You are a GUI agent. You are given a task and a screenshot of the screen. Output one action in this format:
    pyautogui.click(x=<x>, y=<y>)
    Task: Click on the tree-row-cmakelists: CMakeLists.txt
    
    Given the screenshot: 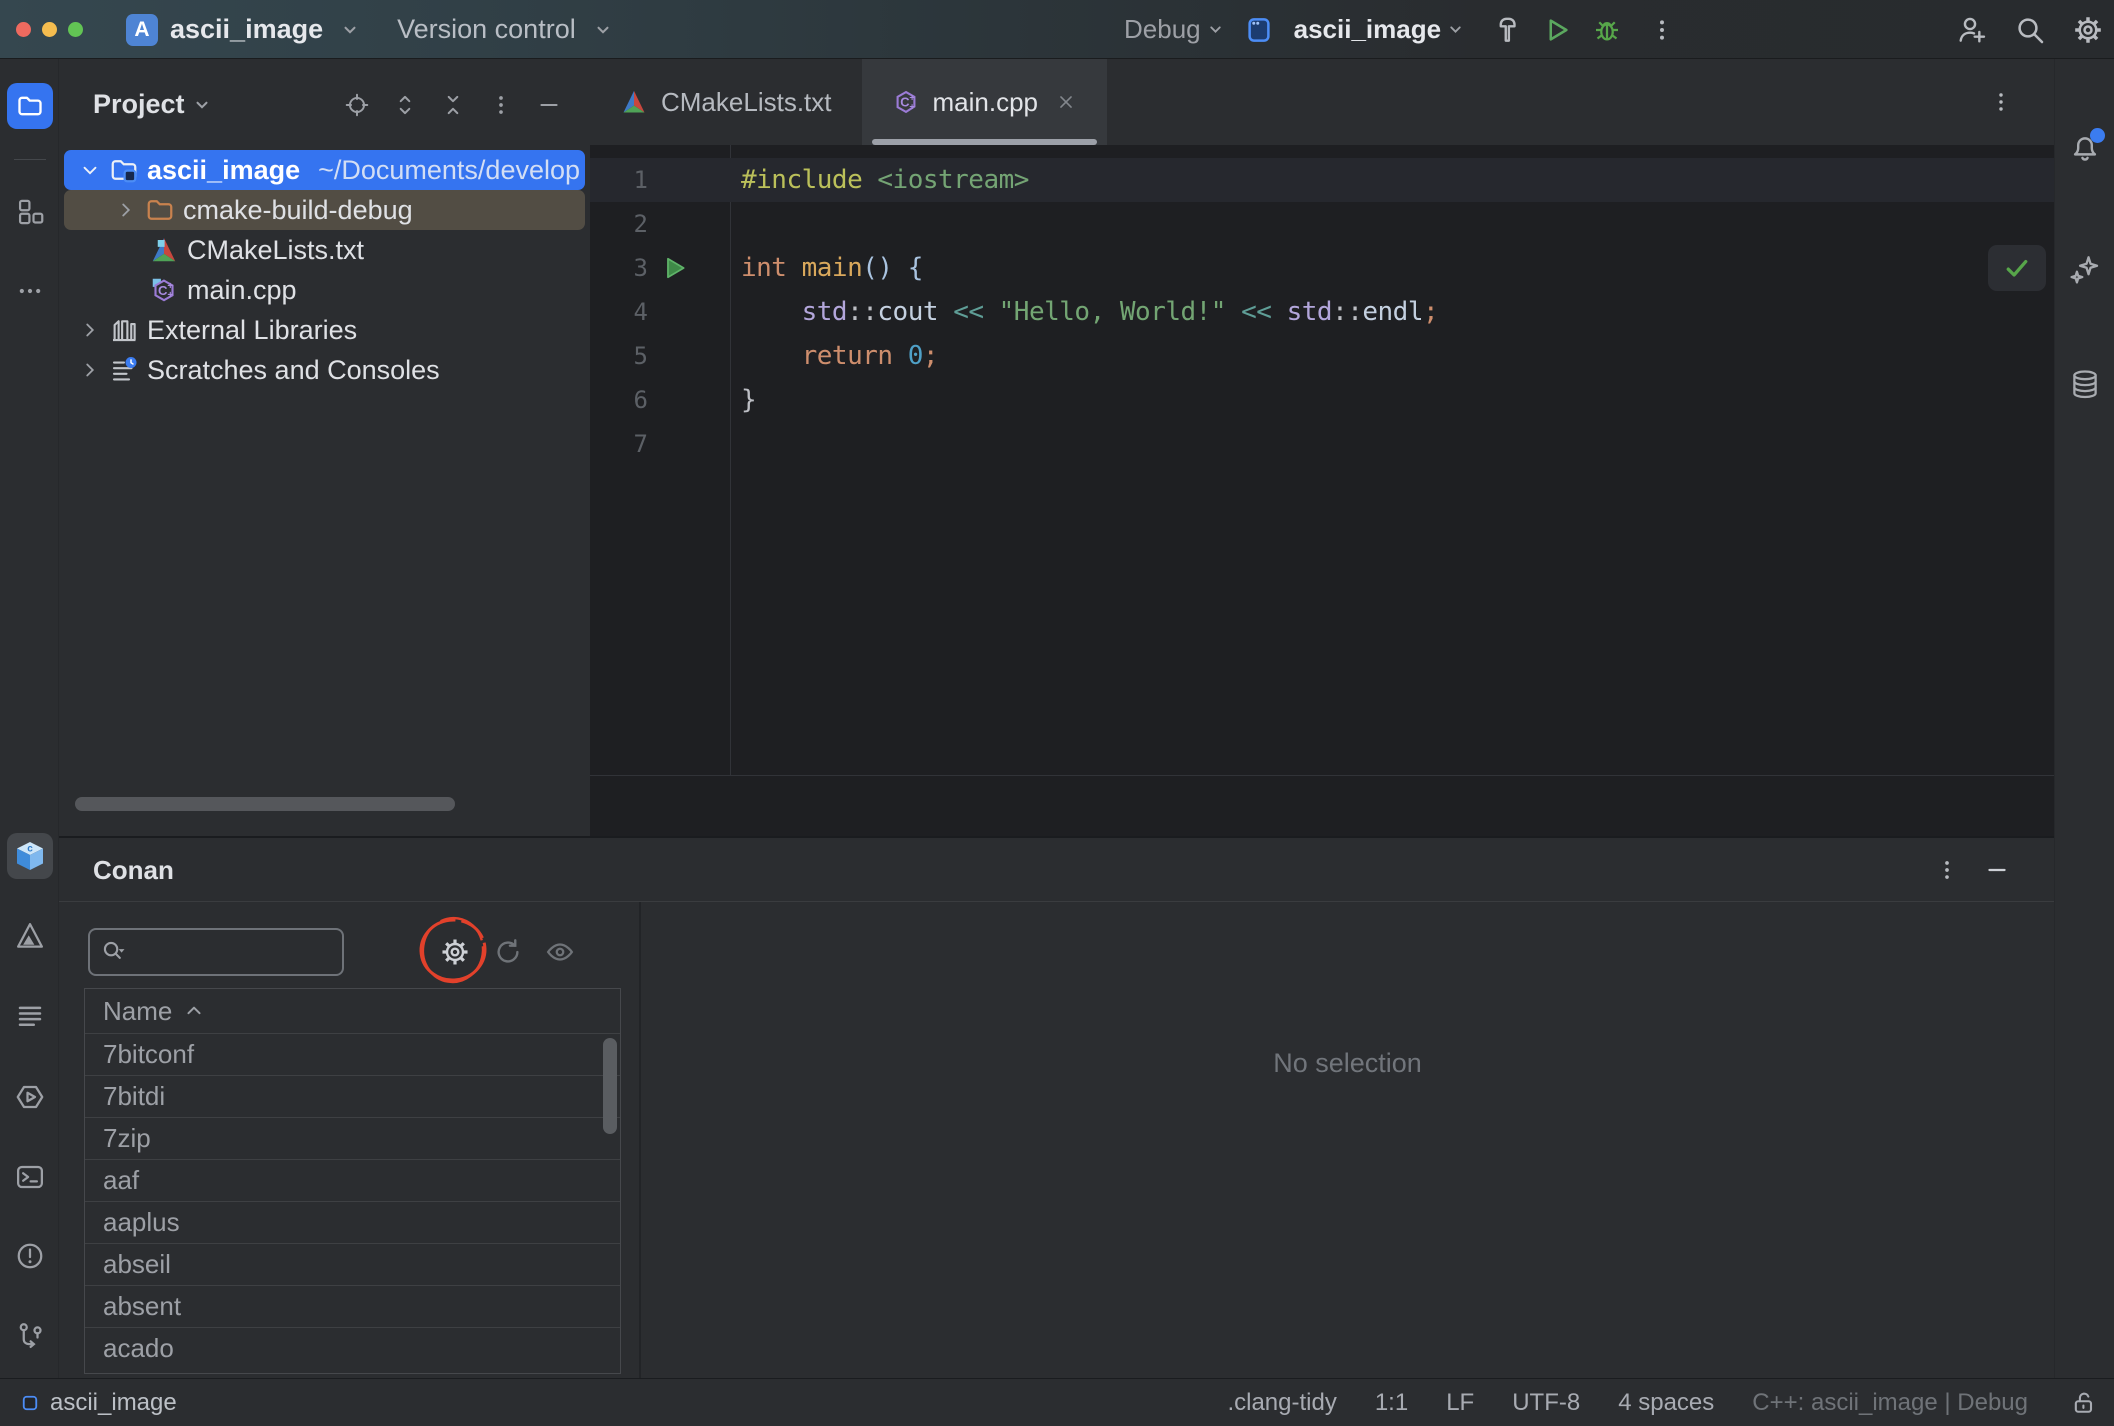 What is the action you would take?
    pyautogui.click(x=324, y=250)
    